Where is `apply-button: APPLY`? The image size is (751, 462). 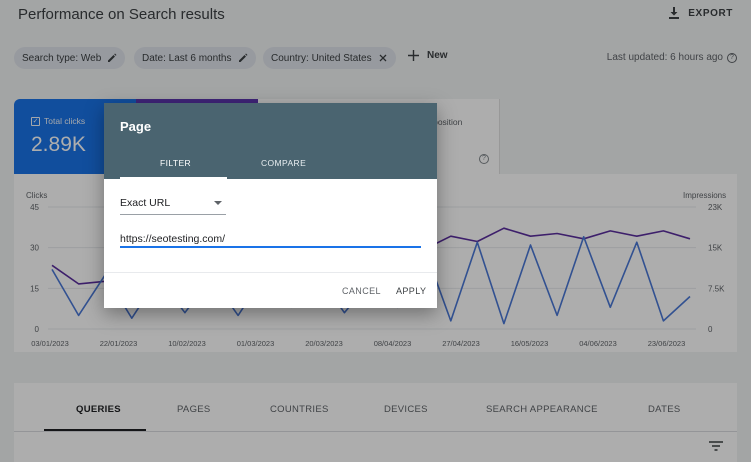 apply-button: APPLY is located at coordinates (411, 291).